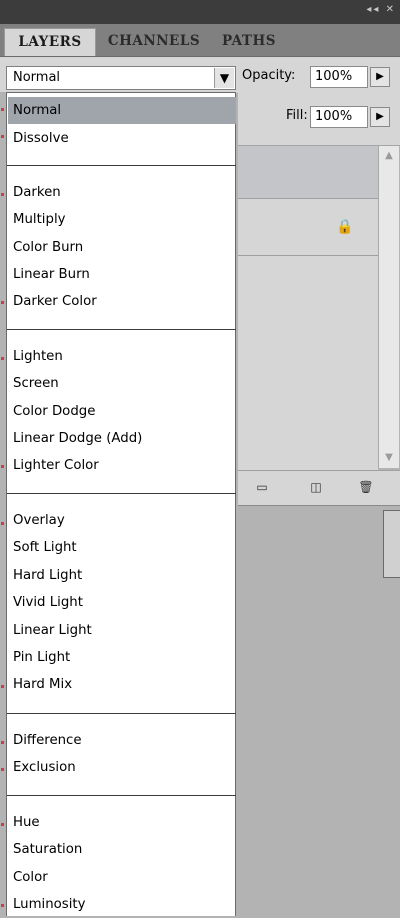 This screenshot has width=400, height=918. Describe the element at coordinates (122, 877) in the screenshot. I see `blend-option-color: Color` at that location.